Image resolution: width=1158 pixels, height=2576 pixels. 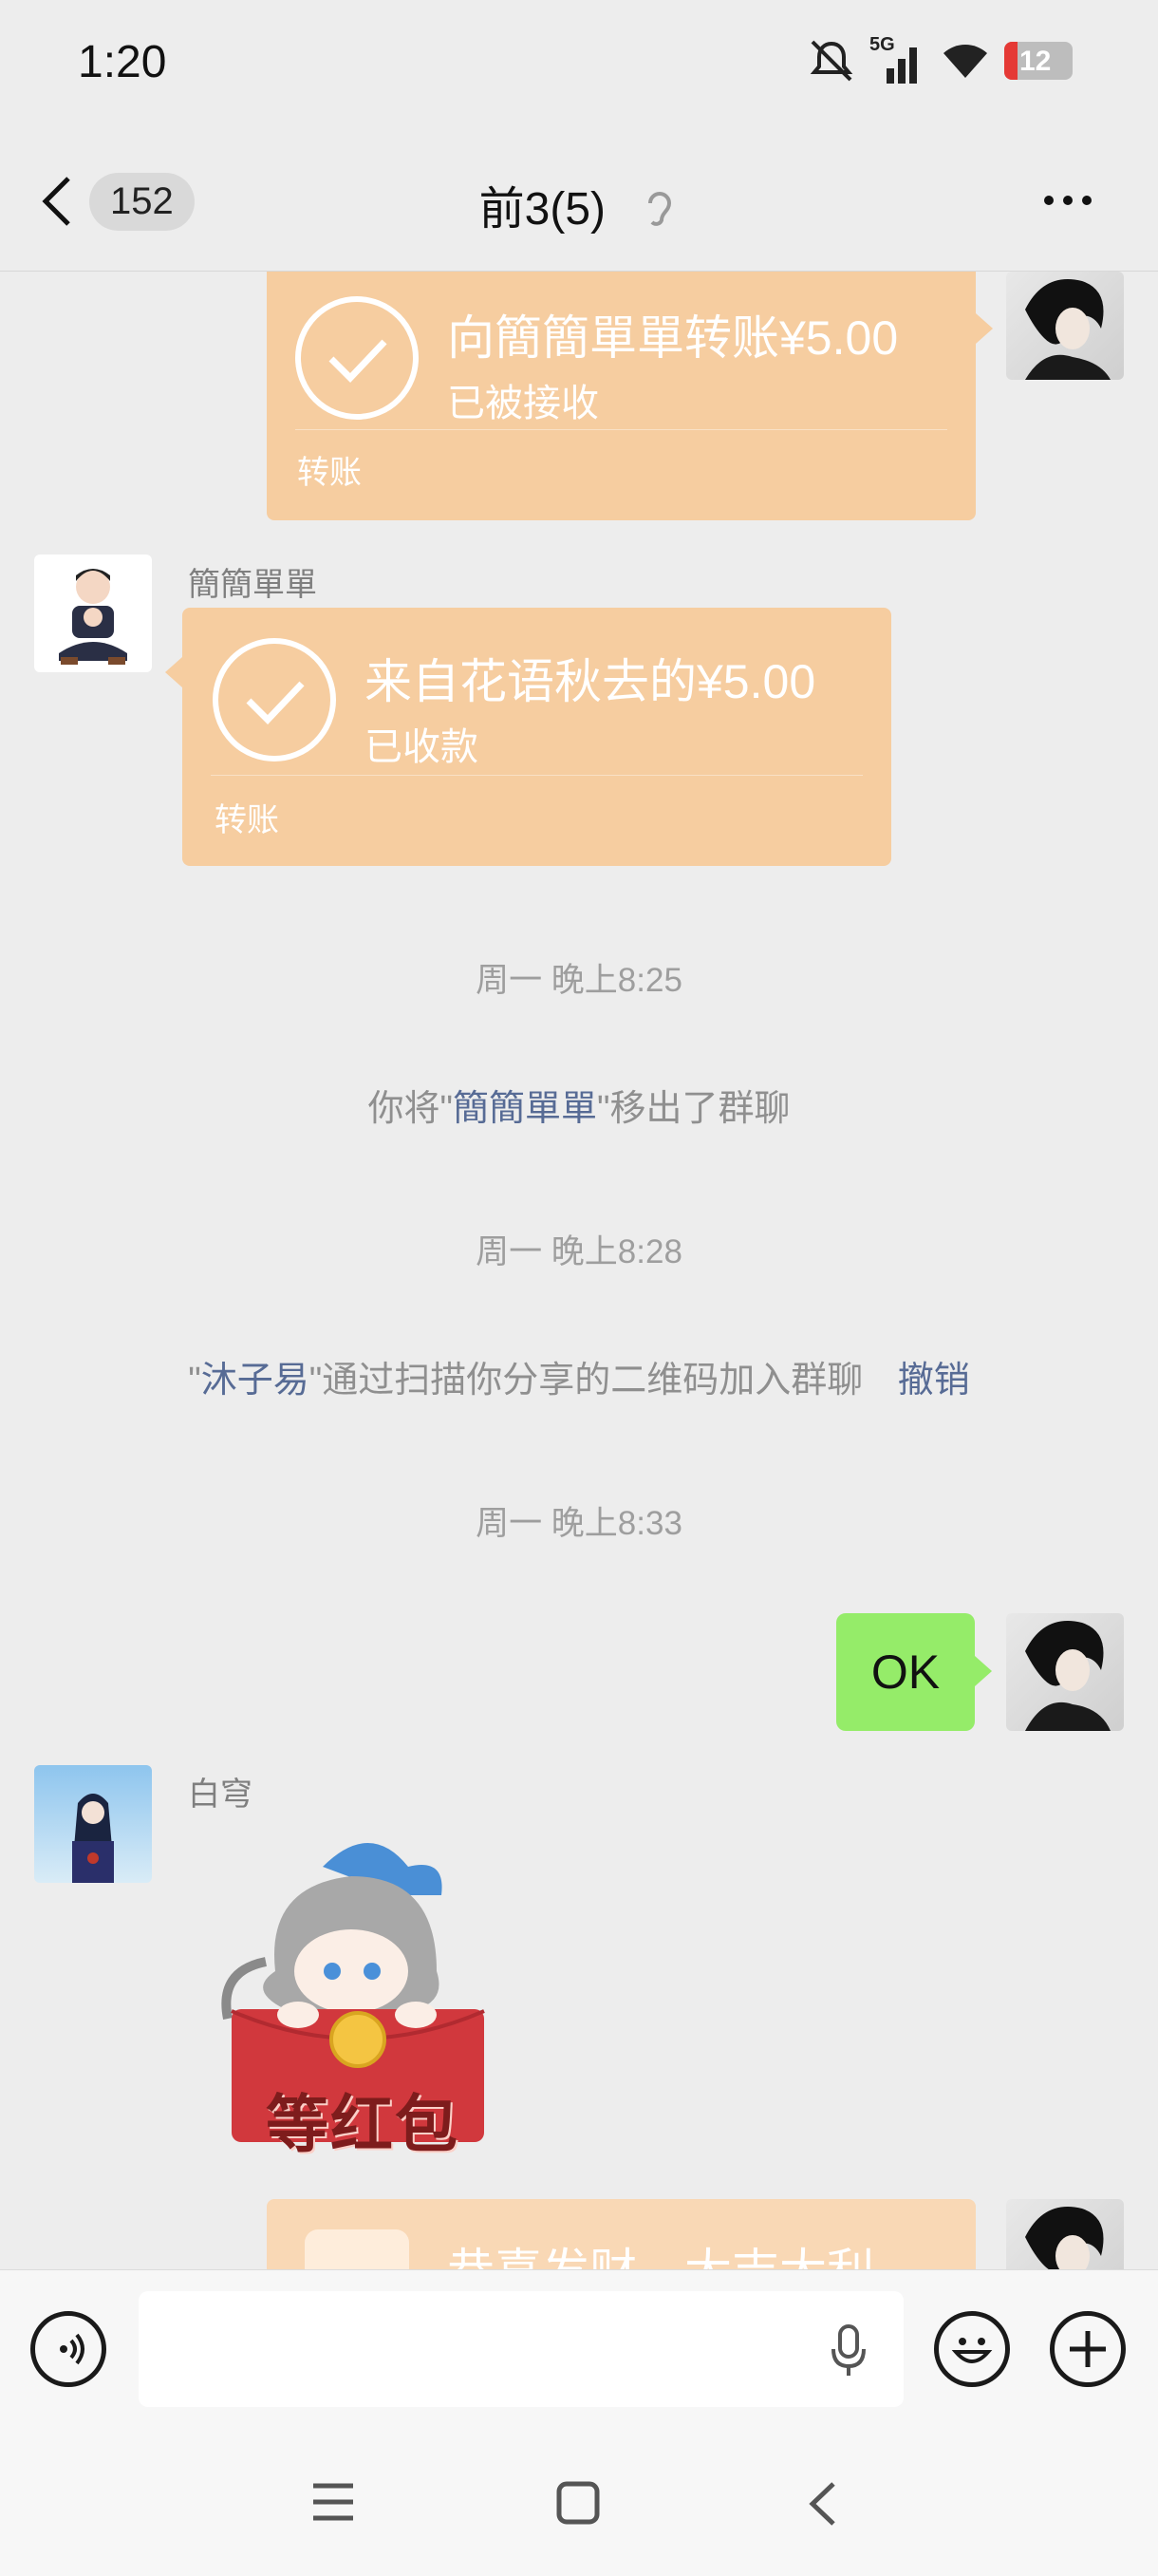 I want to click on sender-avatar-baiqiong, so click(x=93, y=1824).